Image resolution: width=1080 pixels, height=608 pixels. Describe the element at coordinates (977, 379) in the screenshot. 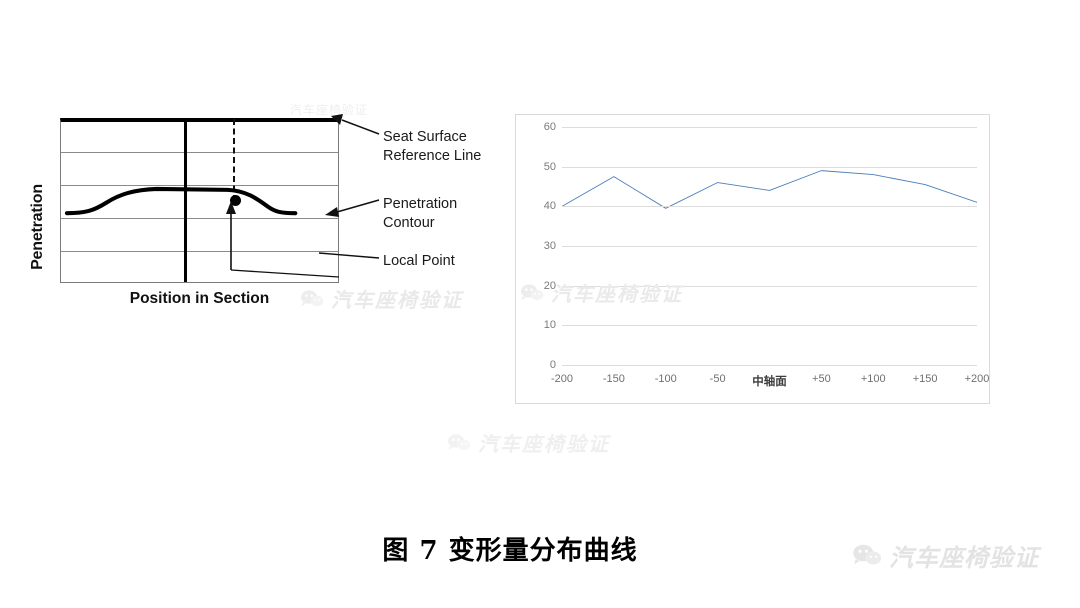

I see `chart-x-tick-label: +200` at that location.